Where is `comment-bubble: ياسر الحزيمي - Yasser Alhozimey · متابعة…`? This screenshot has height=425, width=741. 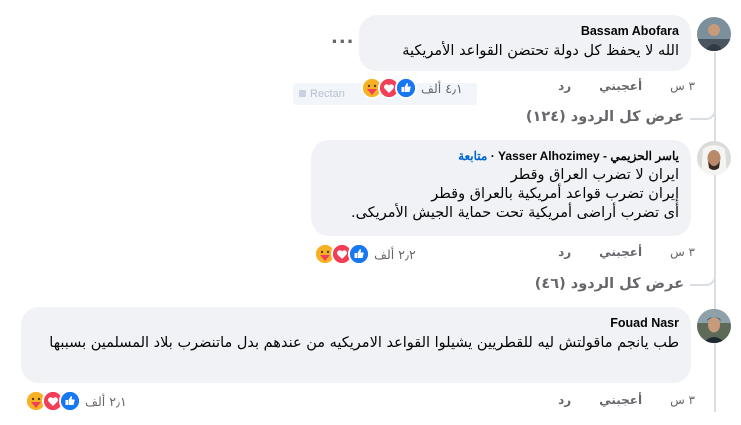
comment-bubble: ياسر الحزيمي - Yasser Alhozimey · متابعة… is located at coordinates (501, 188).